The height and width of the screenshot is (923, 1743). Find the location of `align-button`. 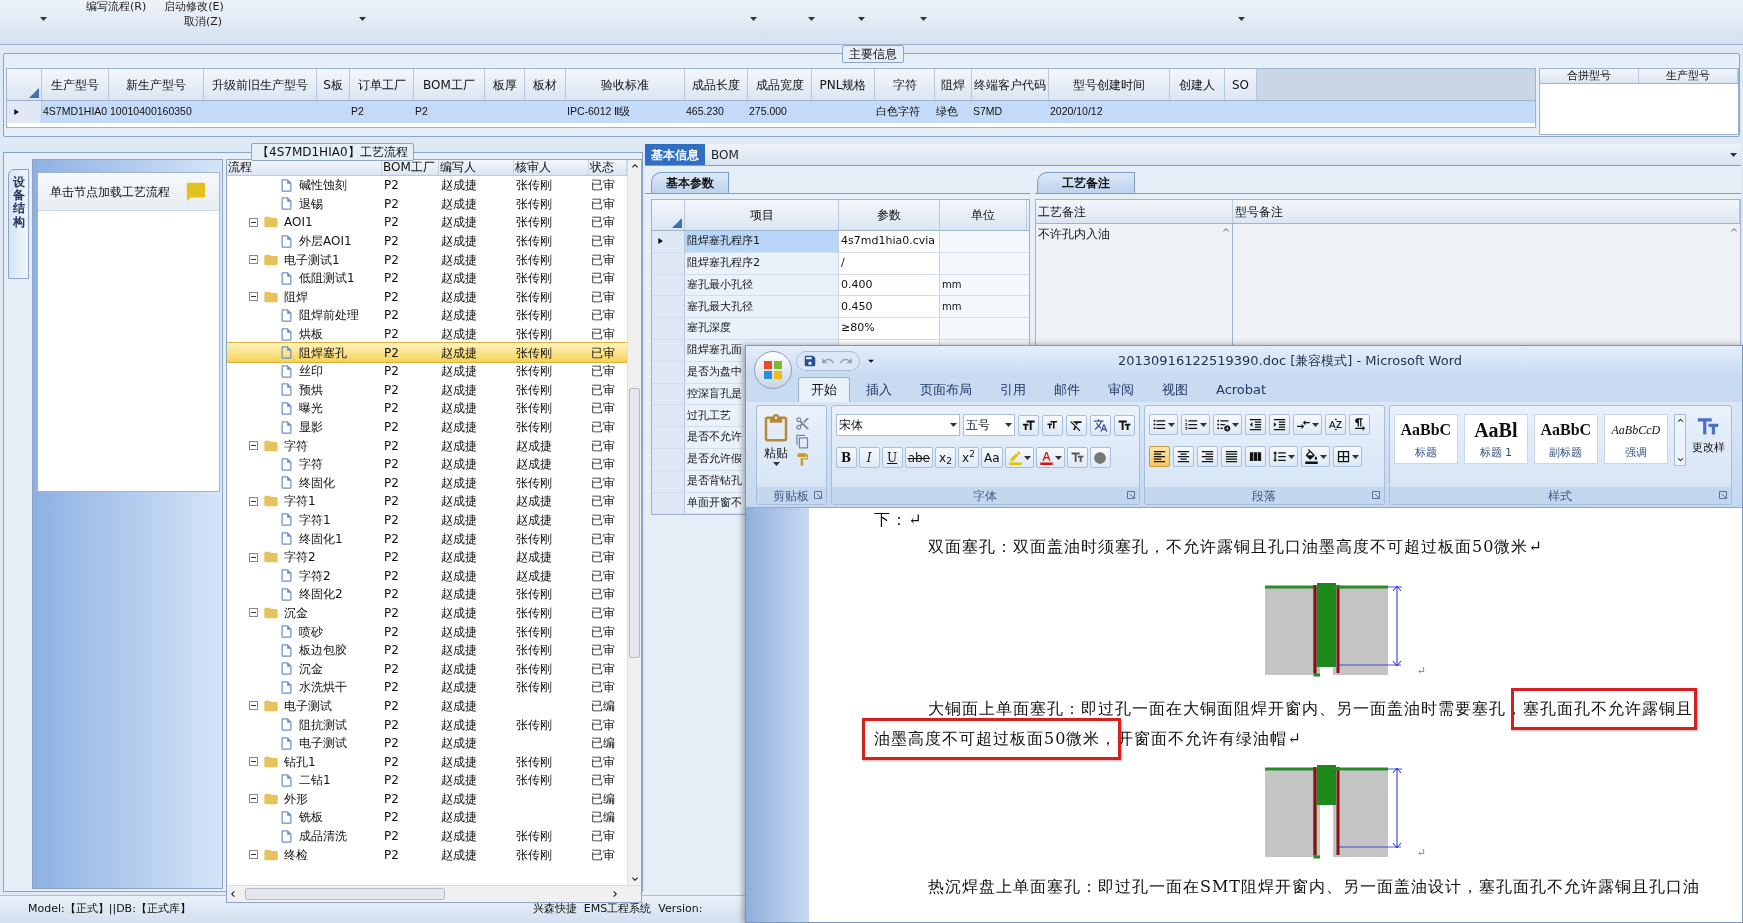

align-button is located at coordinates (1183, 456).